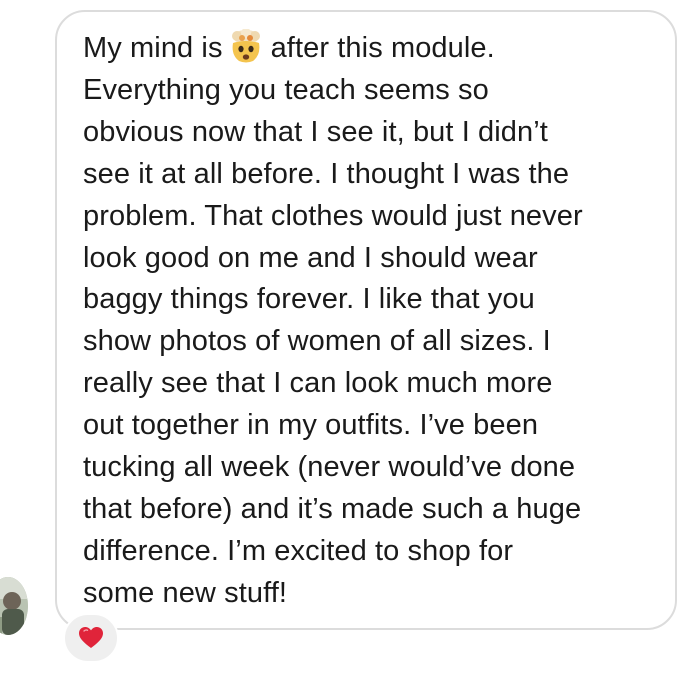 This screenshot has height=674, width=689. What do you see at coordinates (317, 341) in the screenshot?
I see `message-line: show photos of women of all sizes. I` at bounding box center [317, 341].